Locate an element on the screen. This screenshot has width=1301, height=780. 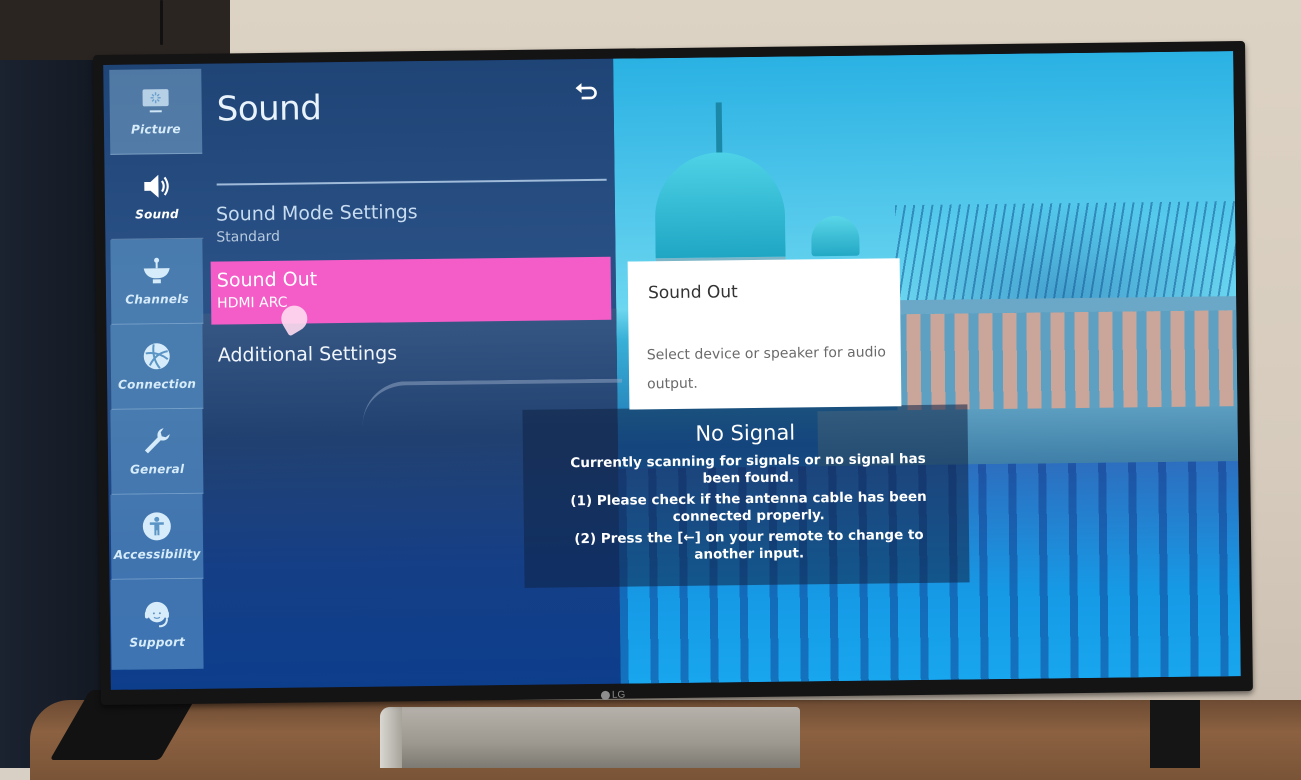
menu-item-label: Additional Settings is located at coordinates (412, 353).